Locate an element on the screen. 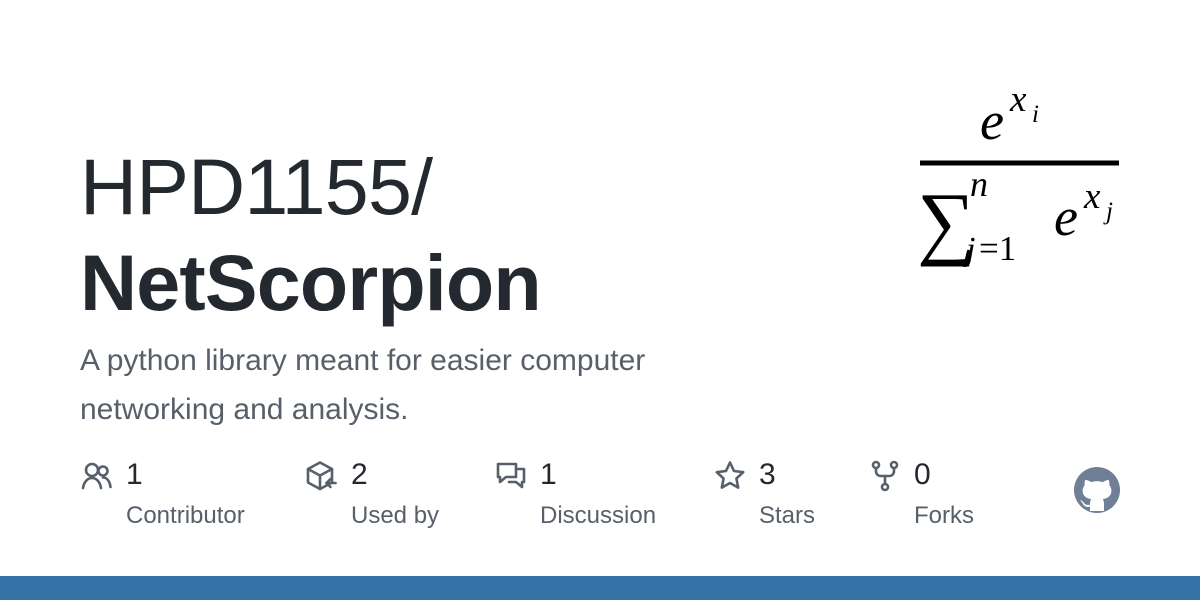 The height and width of the screenshot is (600, 1200). svg-text: n is located at coordinates (979, 184).